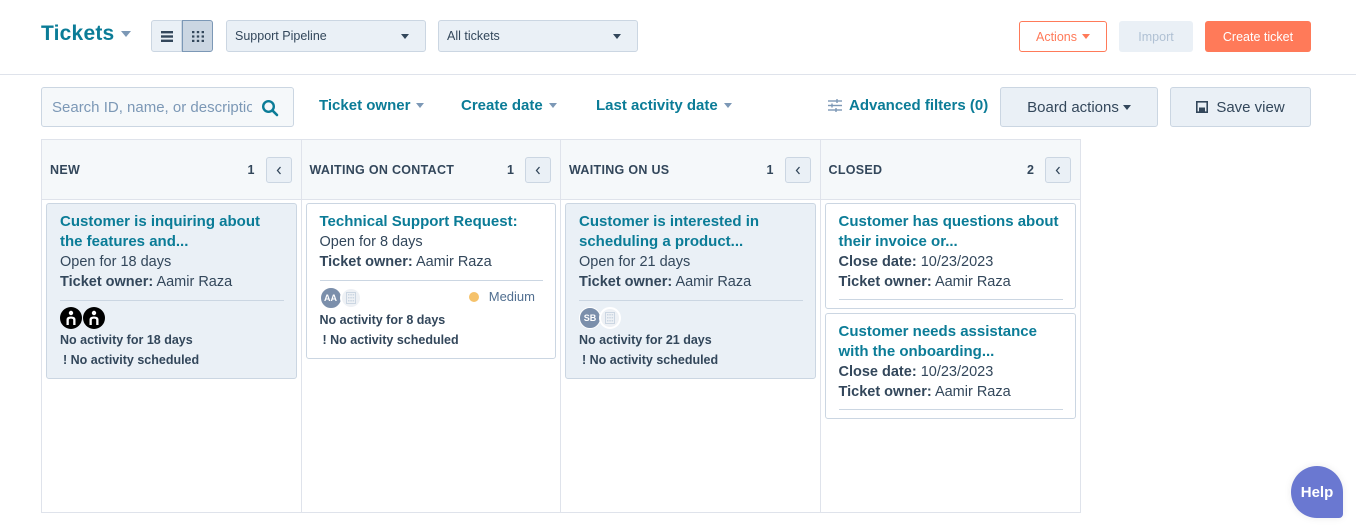  Describe the element at coordinates (538, 36) in the screenshot. I see `view-select: All tickets` at that location.